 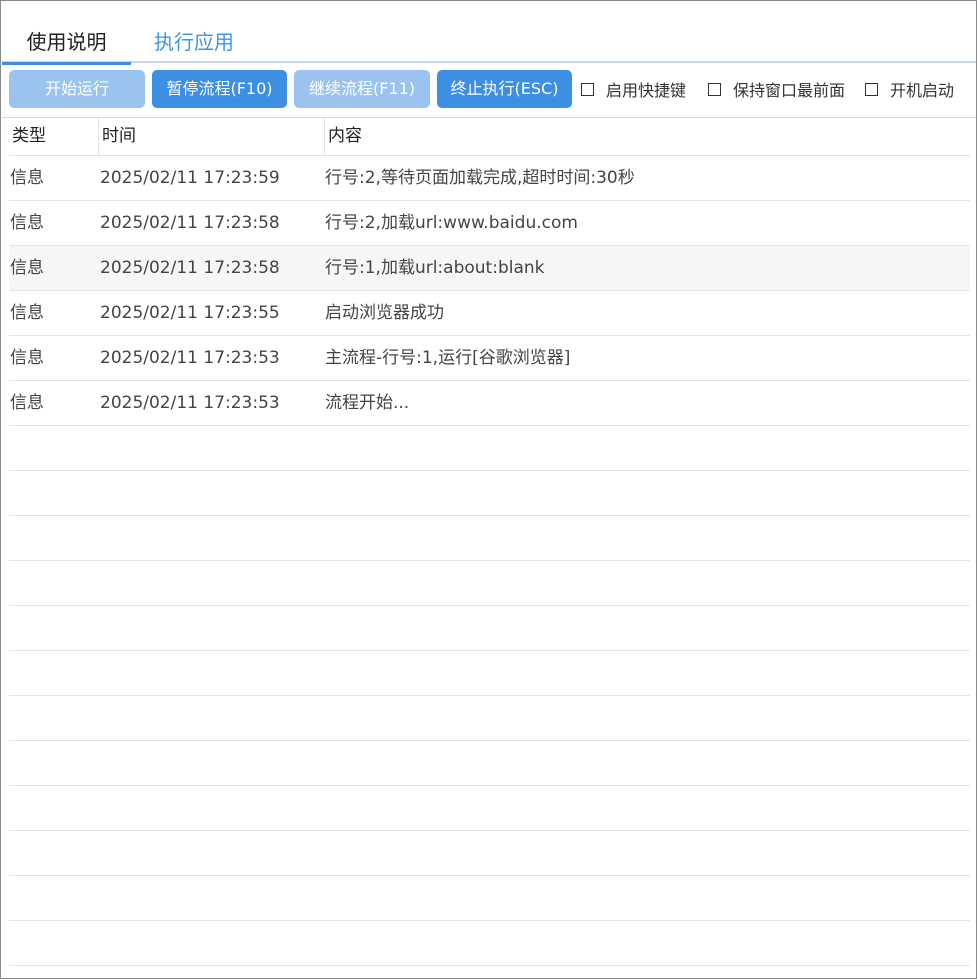 I want to click on table-row: 信息 2025/02/11 17:23:55 启动浏览器成功, so click(x=489, y=313).